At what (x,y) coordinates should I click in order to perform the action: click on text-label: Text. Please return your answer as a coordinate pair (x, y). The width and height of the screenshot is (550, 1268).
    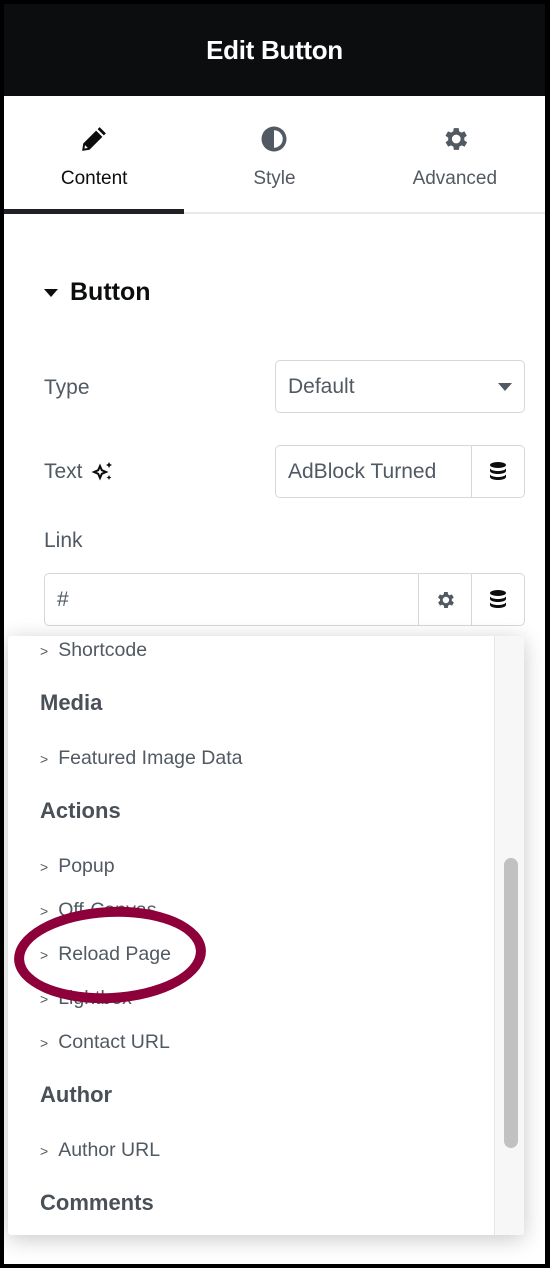
    Looking at the image, I should click on (63, 471).